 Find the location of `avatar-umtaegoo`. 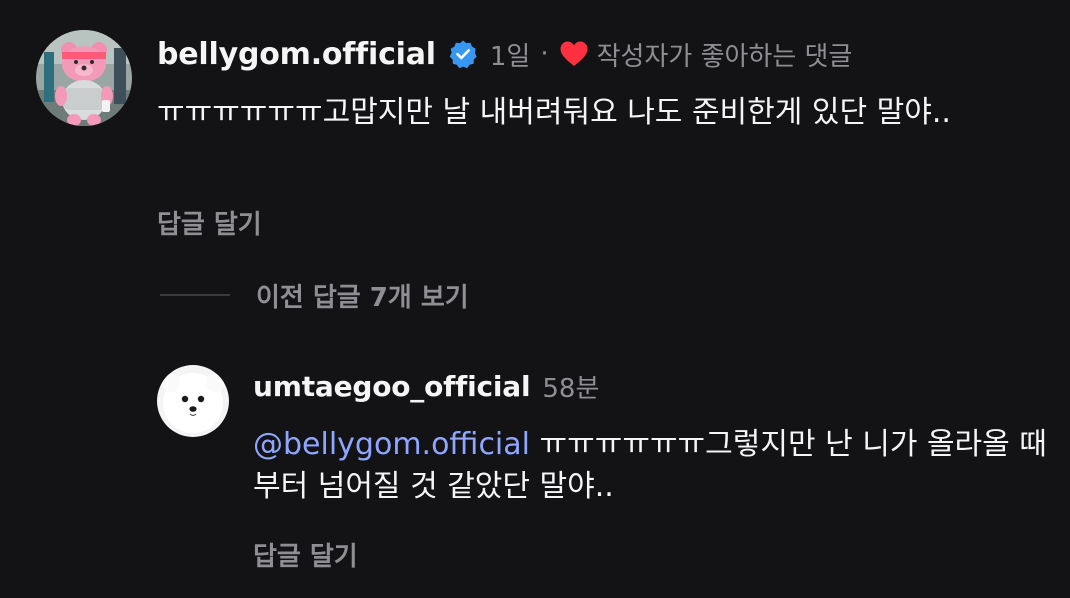

avatar-umtaegoo is located at coordinates (193, 401).